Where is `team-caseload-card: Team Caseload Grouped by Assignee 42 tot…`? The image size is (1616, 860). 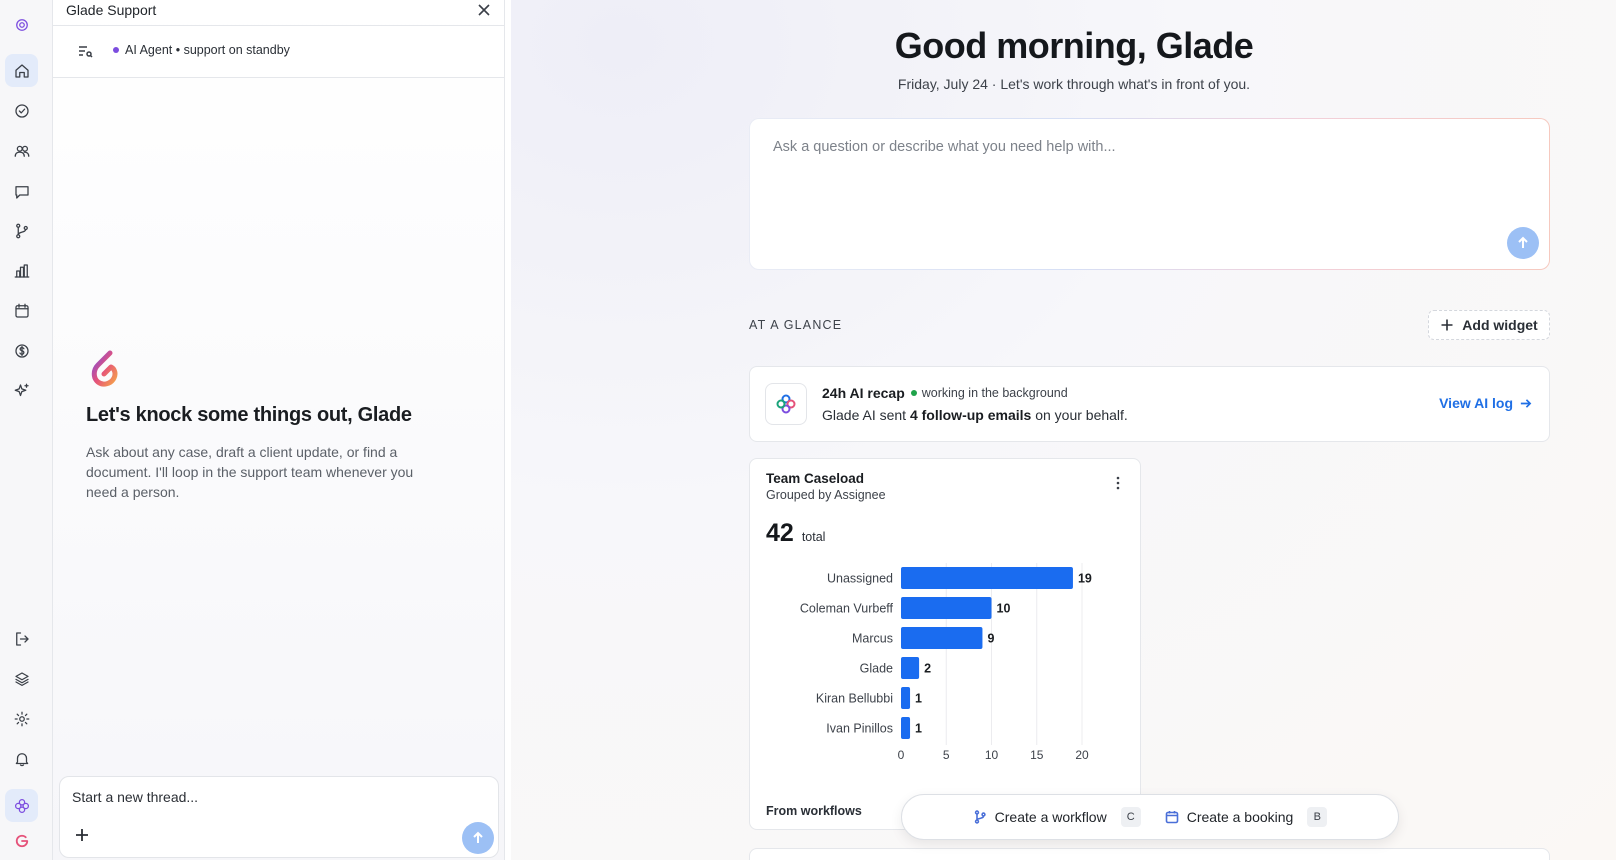
team-caseload-card: Team Caseload Grouped by Assignee 42 tot… is located at coordinates (945, 644).